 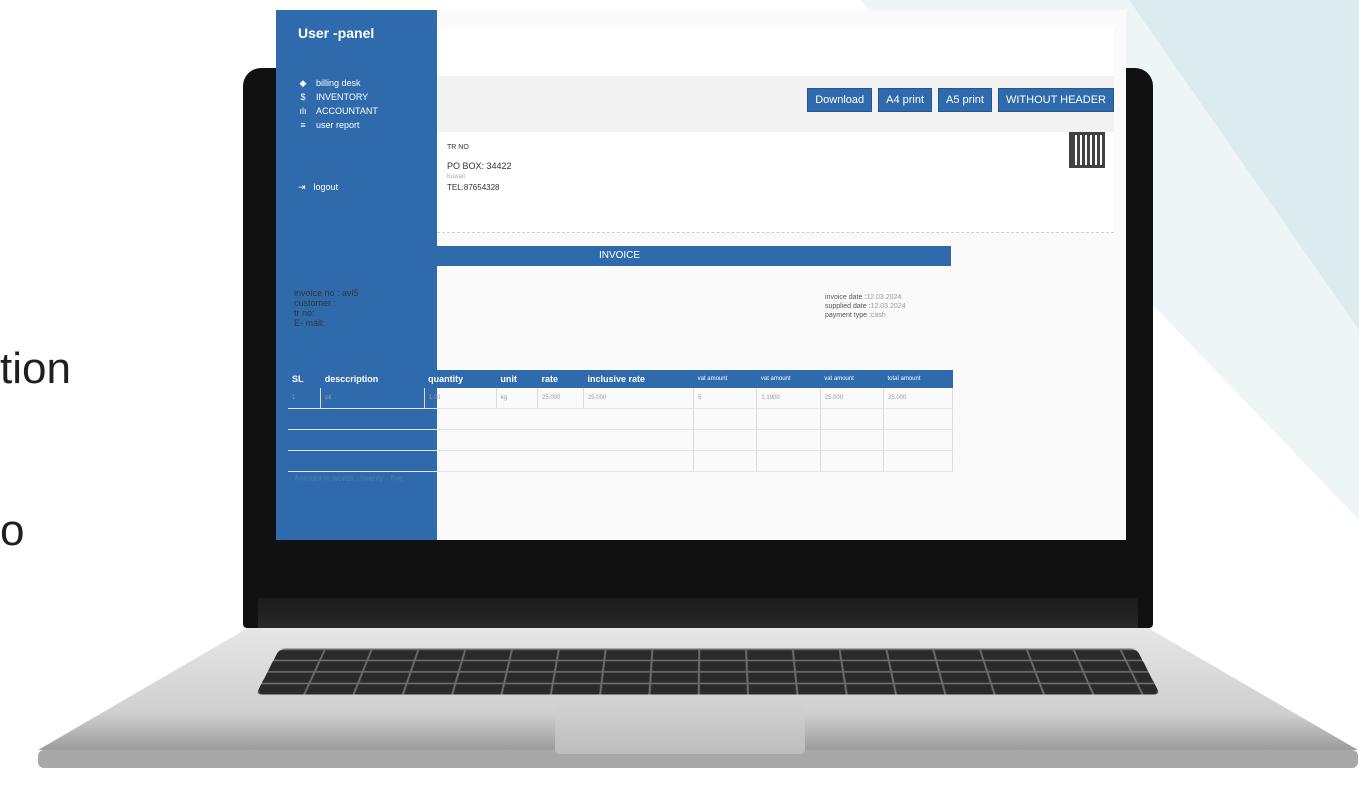 I want to click on invoice-number: invoice no : avl5, so click(x=326, y=293).